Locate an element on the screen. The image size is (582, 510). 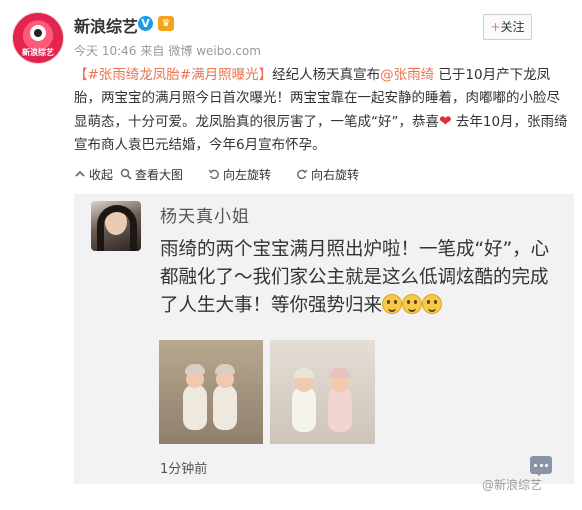
avatar-eye-graphic is located at coordinates (38, 33).